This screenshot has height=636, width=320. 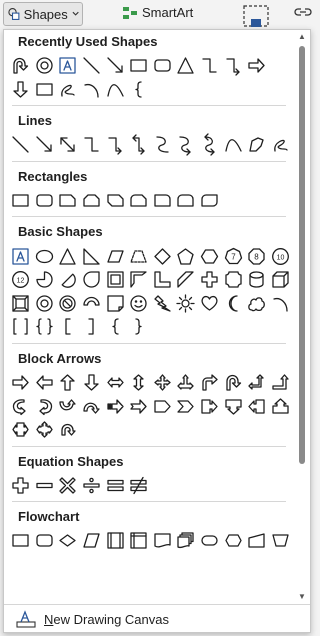 What do you see at coordinates (186, 304) in the screenshot?
I see `sun-icon` at bounding box center [186, 304].